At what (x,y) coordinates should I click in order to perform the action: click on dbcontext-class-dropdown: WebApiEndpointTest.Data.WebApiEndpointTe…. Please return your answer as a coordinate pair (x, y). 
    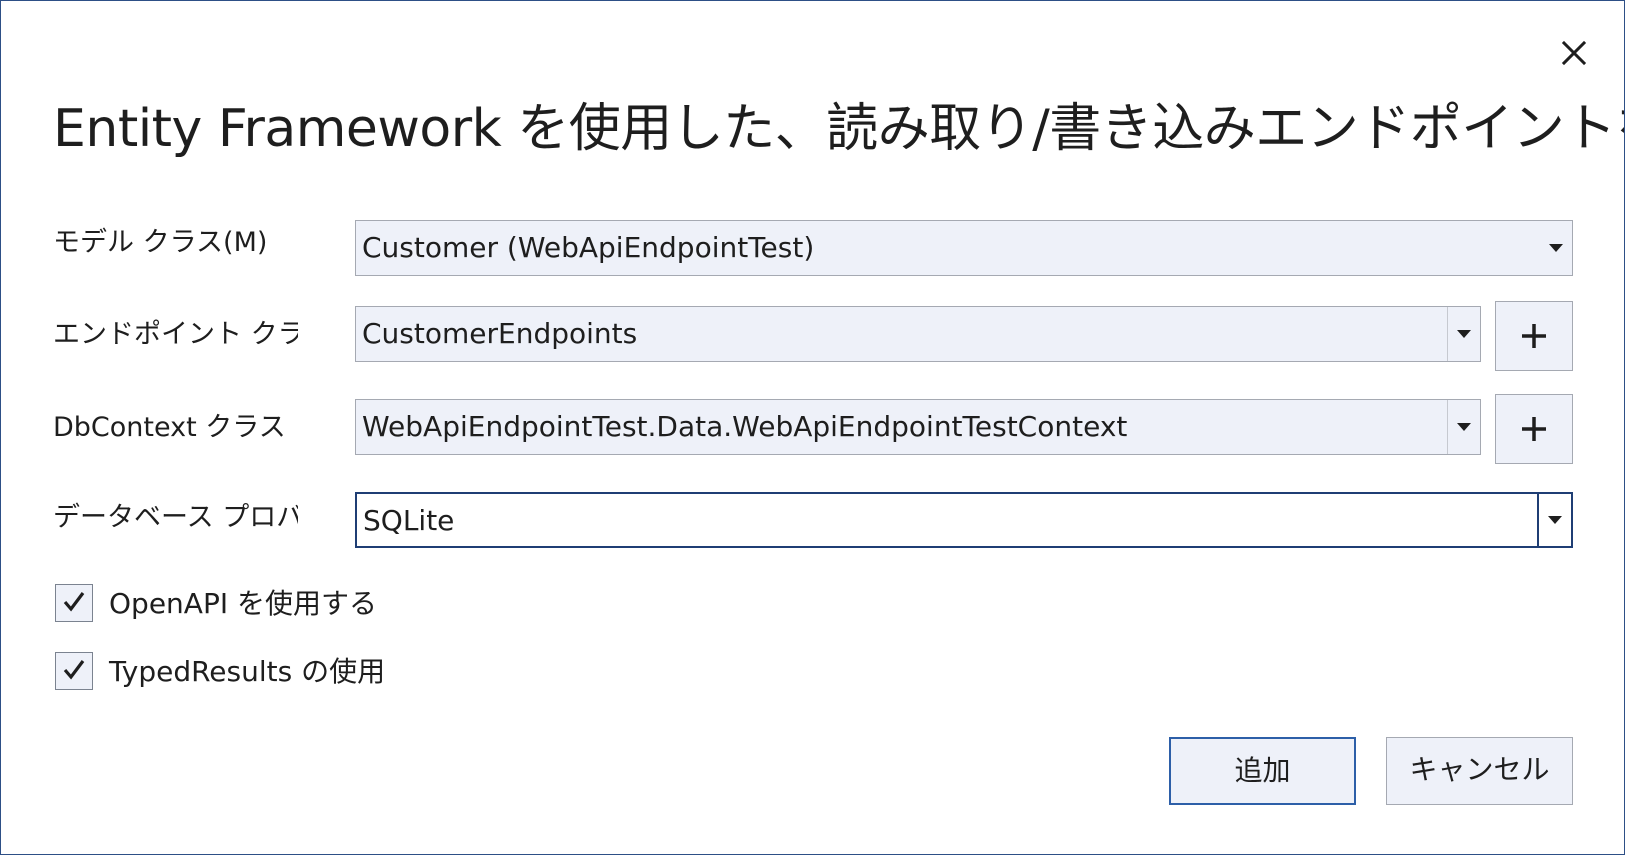
    Looking at the image, I should click on (918, 427).